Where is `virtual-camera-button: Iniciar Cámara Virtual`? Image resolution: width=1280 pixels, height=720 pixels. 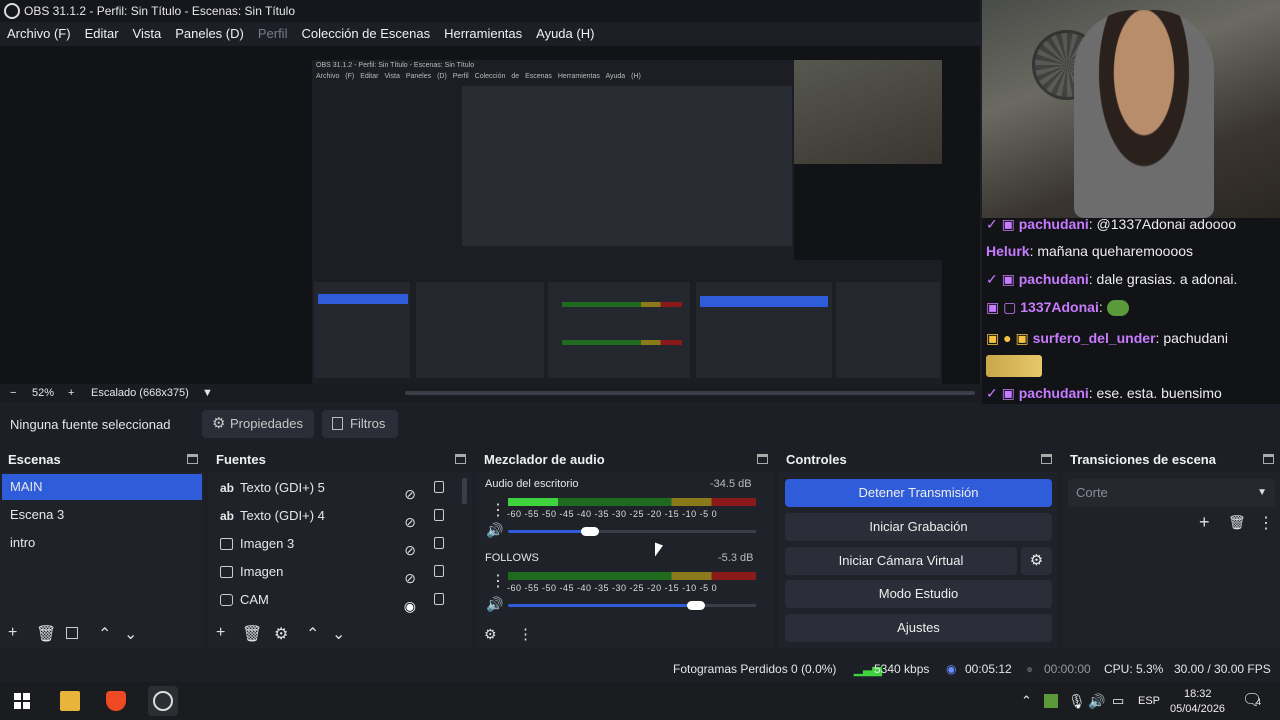 virtual-camera-button: Iniciar Cámara Virtual is located at coordinates (901, 561).